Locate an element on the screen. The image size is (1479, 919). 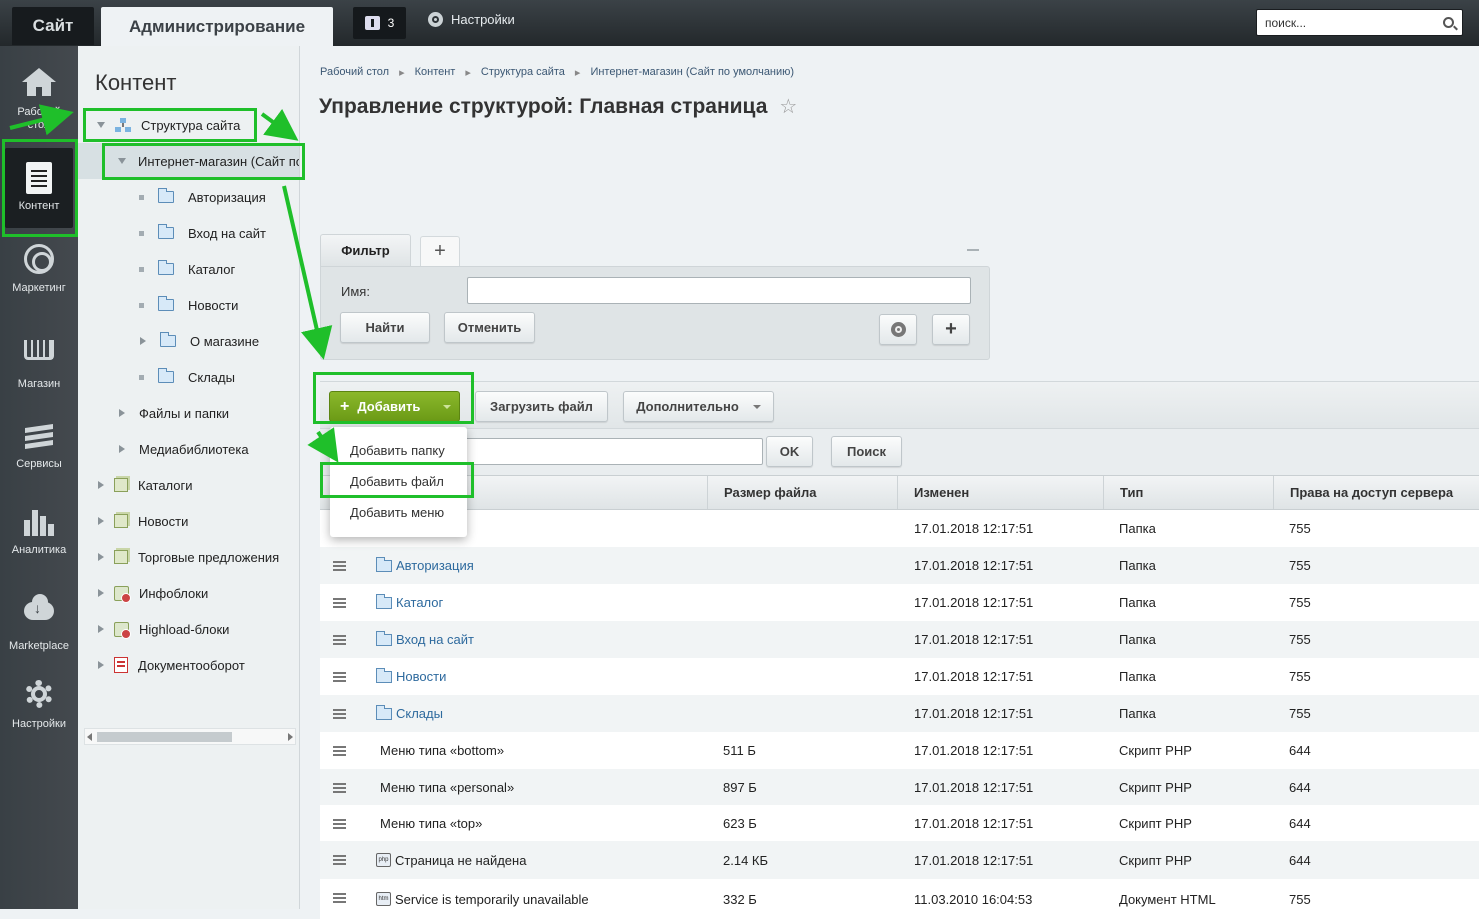
tree-item-eshop: Интернет-магазин (Сайт по умолчанию) is located at coordinates (188, 161).